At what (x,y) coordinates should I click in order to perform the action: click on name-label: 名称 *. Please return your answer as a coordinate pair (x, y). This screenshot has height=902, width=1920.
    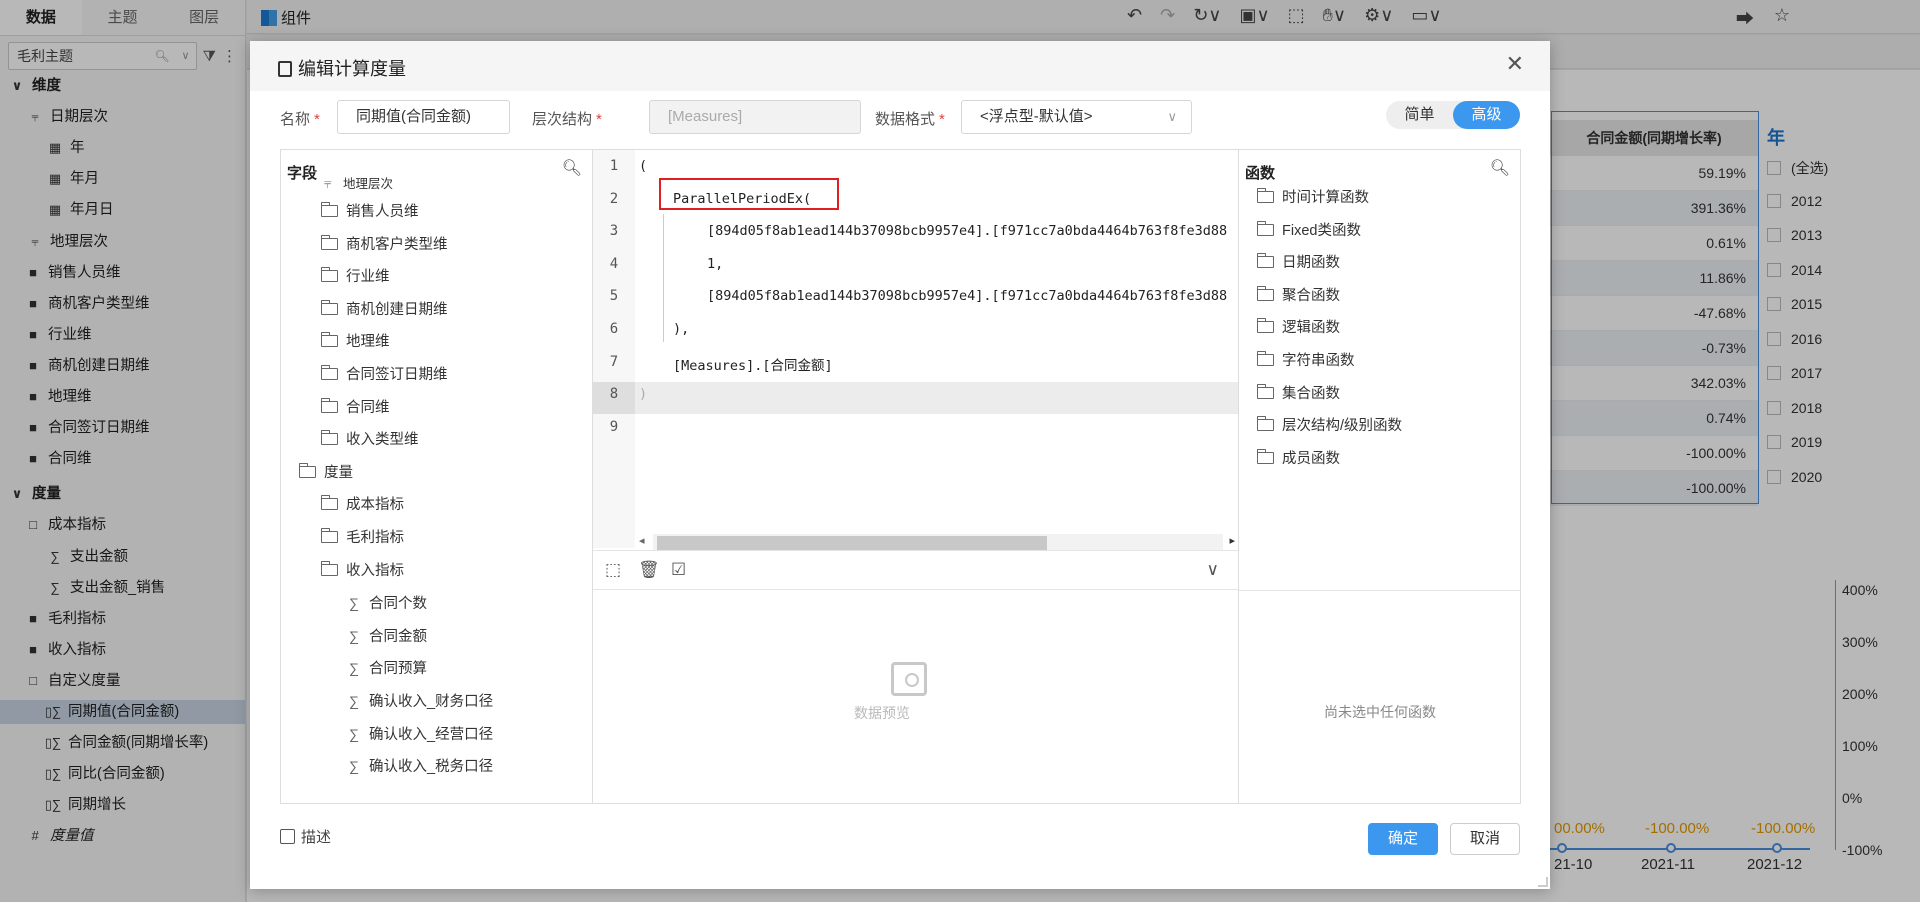
    Looking at the image, I should click on (300, 118).